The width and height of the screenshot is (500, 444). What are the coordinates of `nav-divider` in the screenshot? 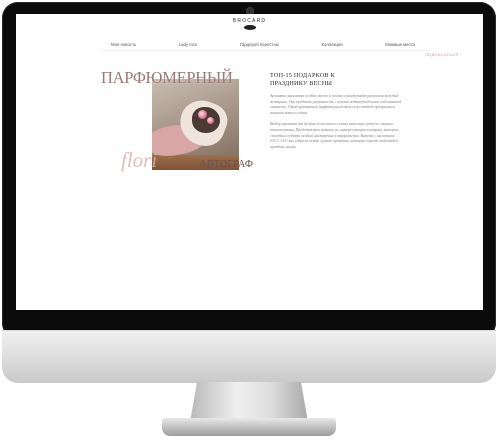 It's located at (266, 50).